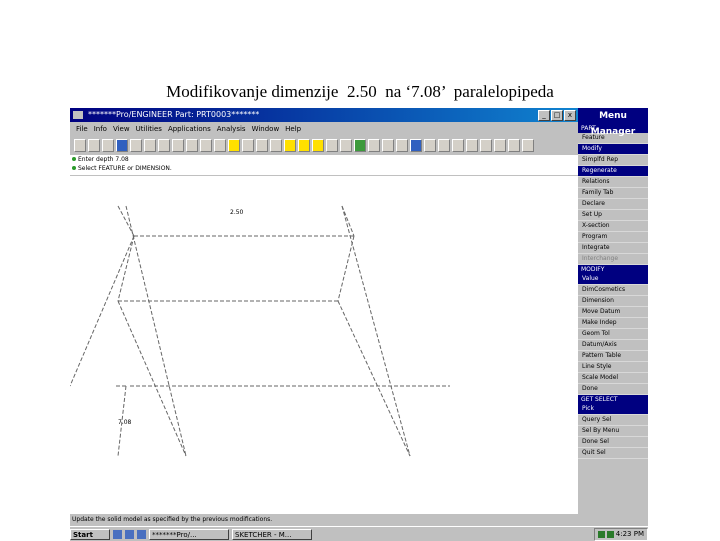  I want to click on menu-item-scale-model: Scale Model, so click(613, 378).